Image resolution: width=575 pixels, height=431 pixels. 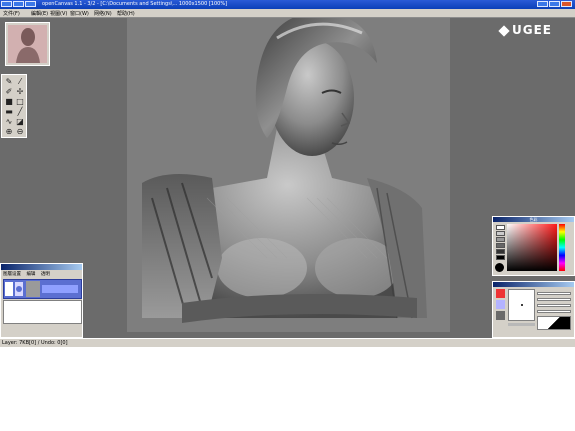 What do you see at coordinates (12, 274) in the screenshot?
I see `tab-layer-settings: 图層设置` at bounding box center [12, 274].